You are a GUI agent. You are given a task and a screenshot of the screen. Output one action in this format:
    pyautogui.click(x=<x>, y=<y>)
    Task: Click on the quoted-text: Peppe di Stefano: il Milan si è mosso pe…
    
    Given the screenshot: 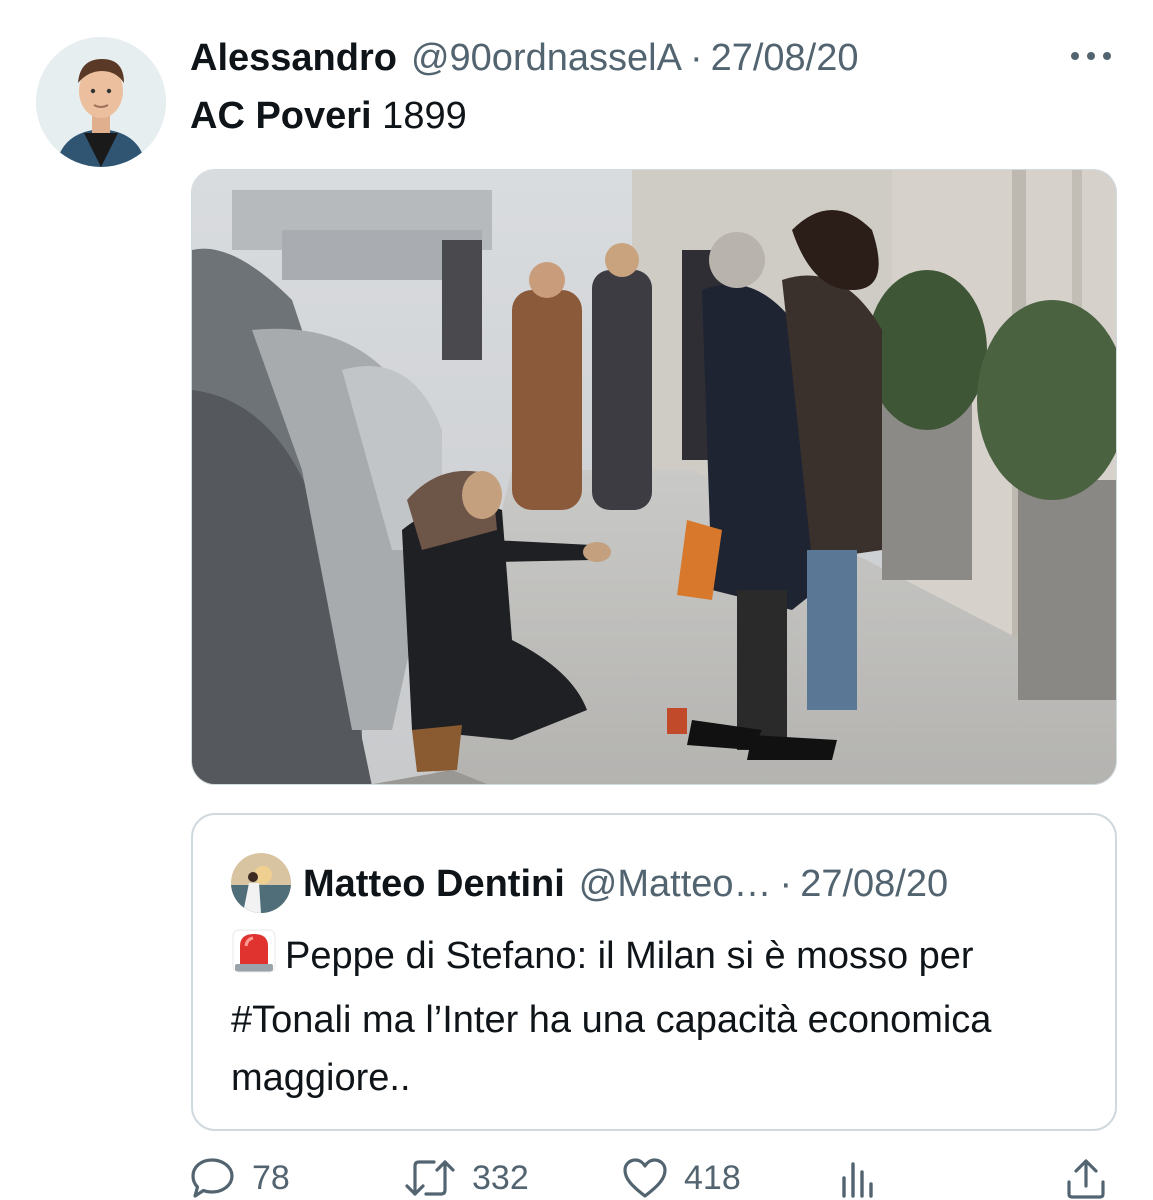 What is the action you would take?
    pyautogui.click(x=611, y=1017)
    